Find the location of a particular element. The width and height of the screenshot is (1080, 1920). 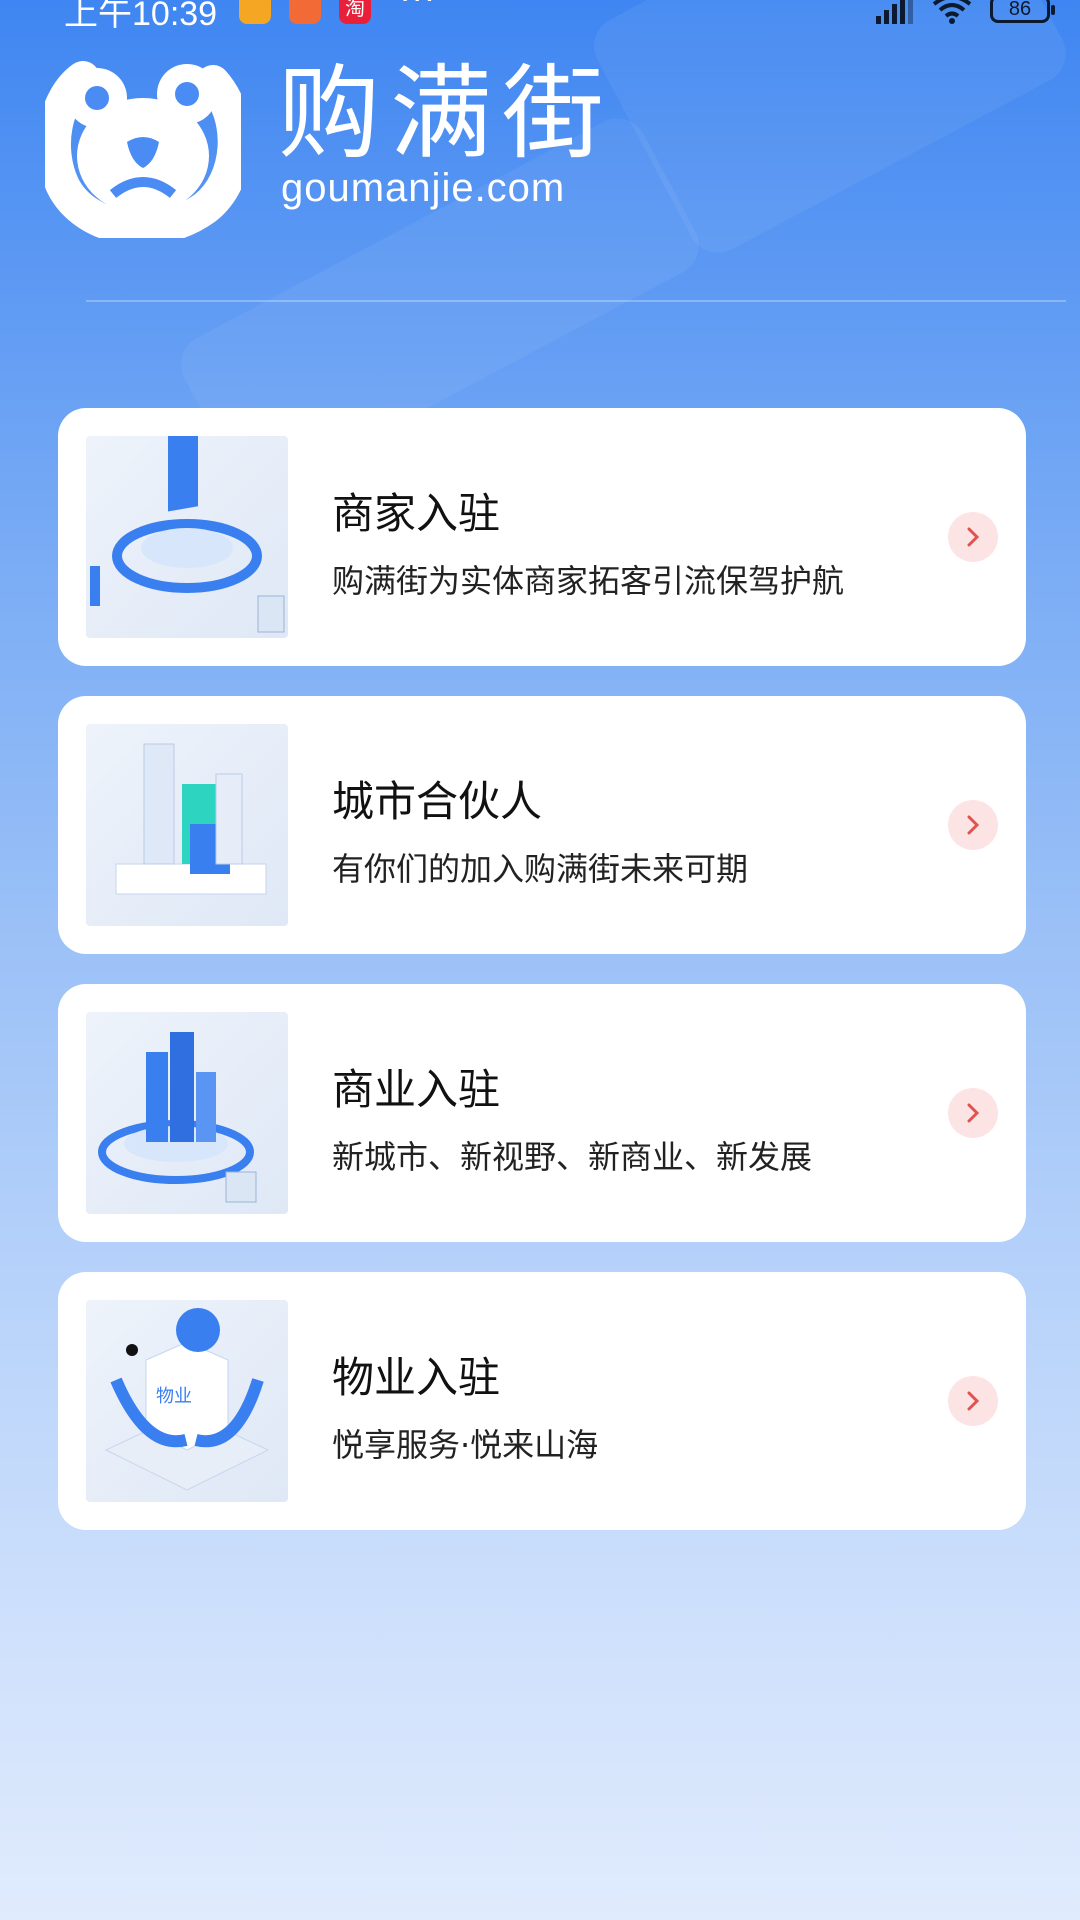

city-buildings-illustration-icon is located at coordinates (187, 825).